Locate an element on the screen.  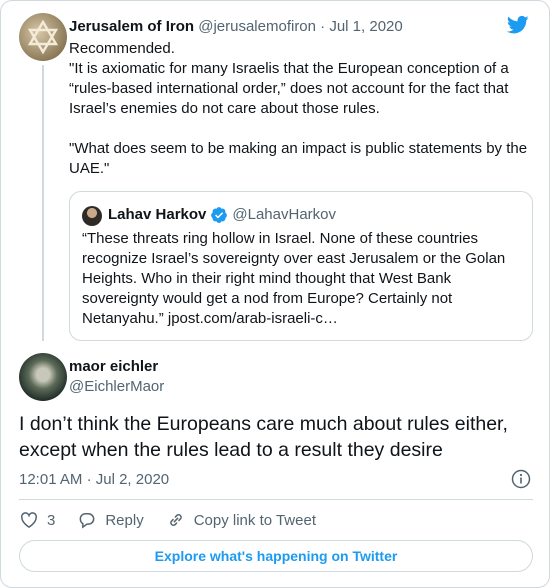
author-name: maor eichler is located at coordinates (113, 367).